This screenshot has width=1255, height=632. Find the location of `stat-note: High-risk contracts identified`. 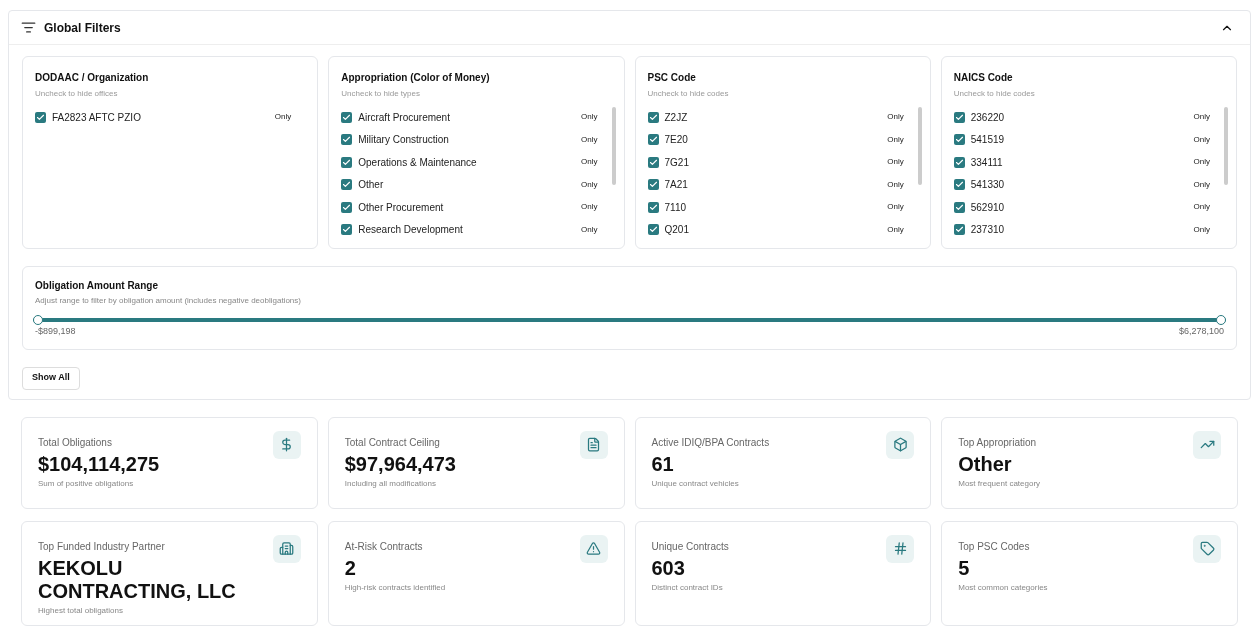

stat-note: High-risk contracts identified is located at coordinates (395, 587).